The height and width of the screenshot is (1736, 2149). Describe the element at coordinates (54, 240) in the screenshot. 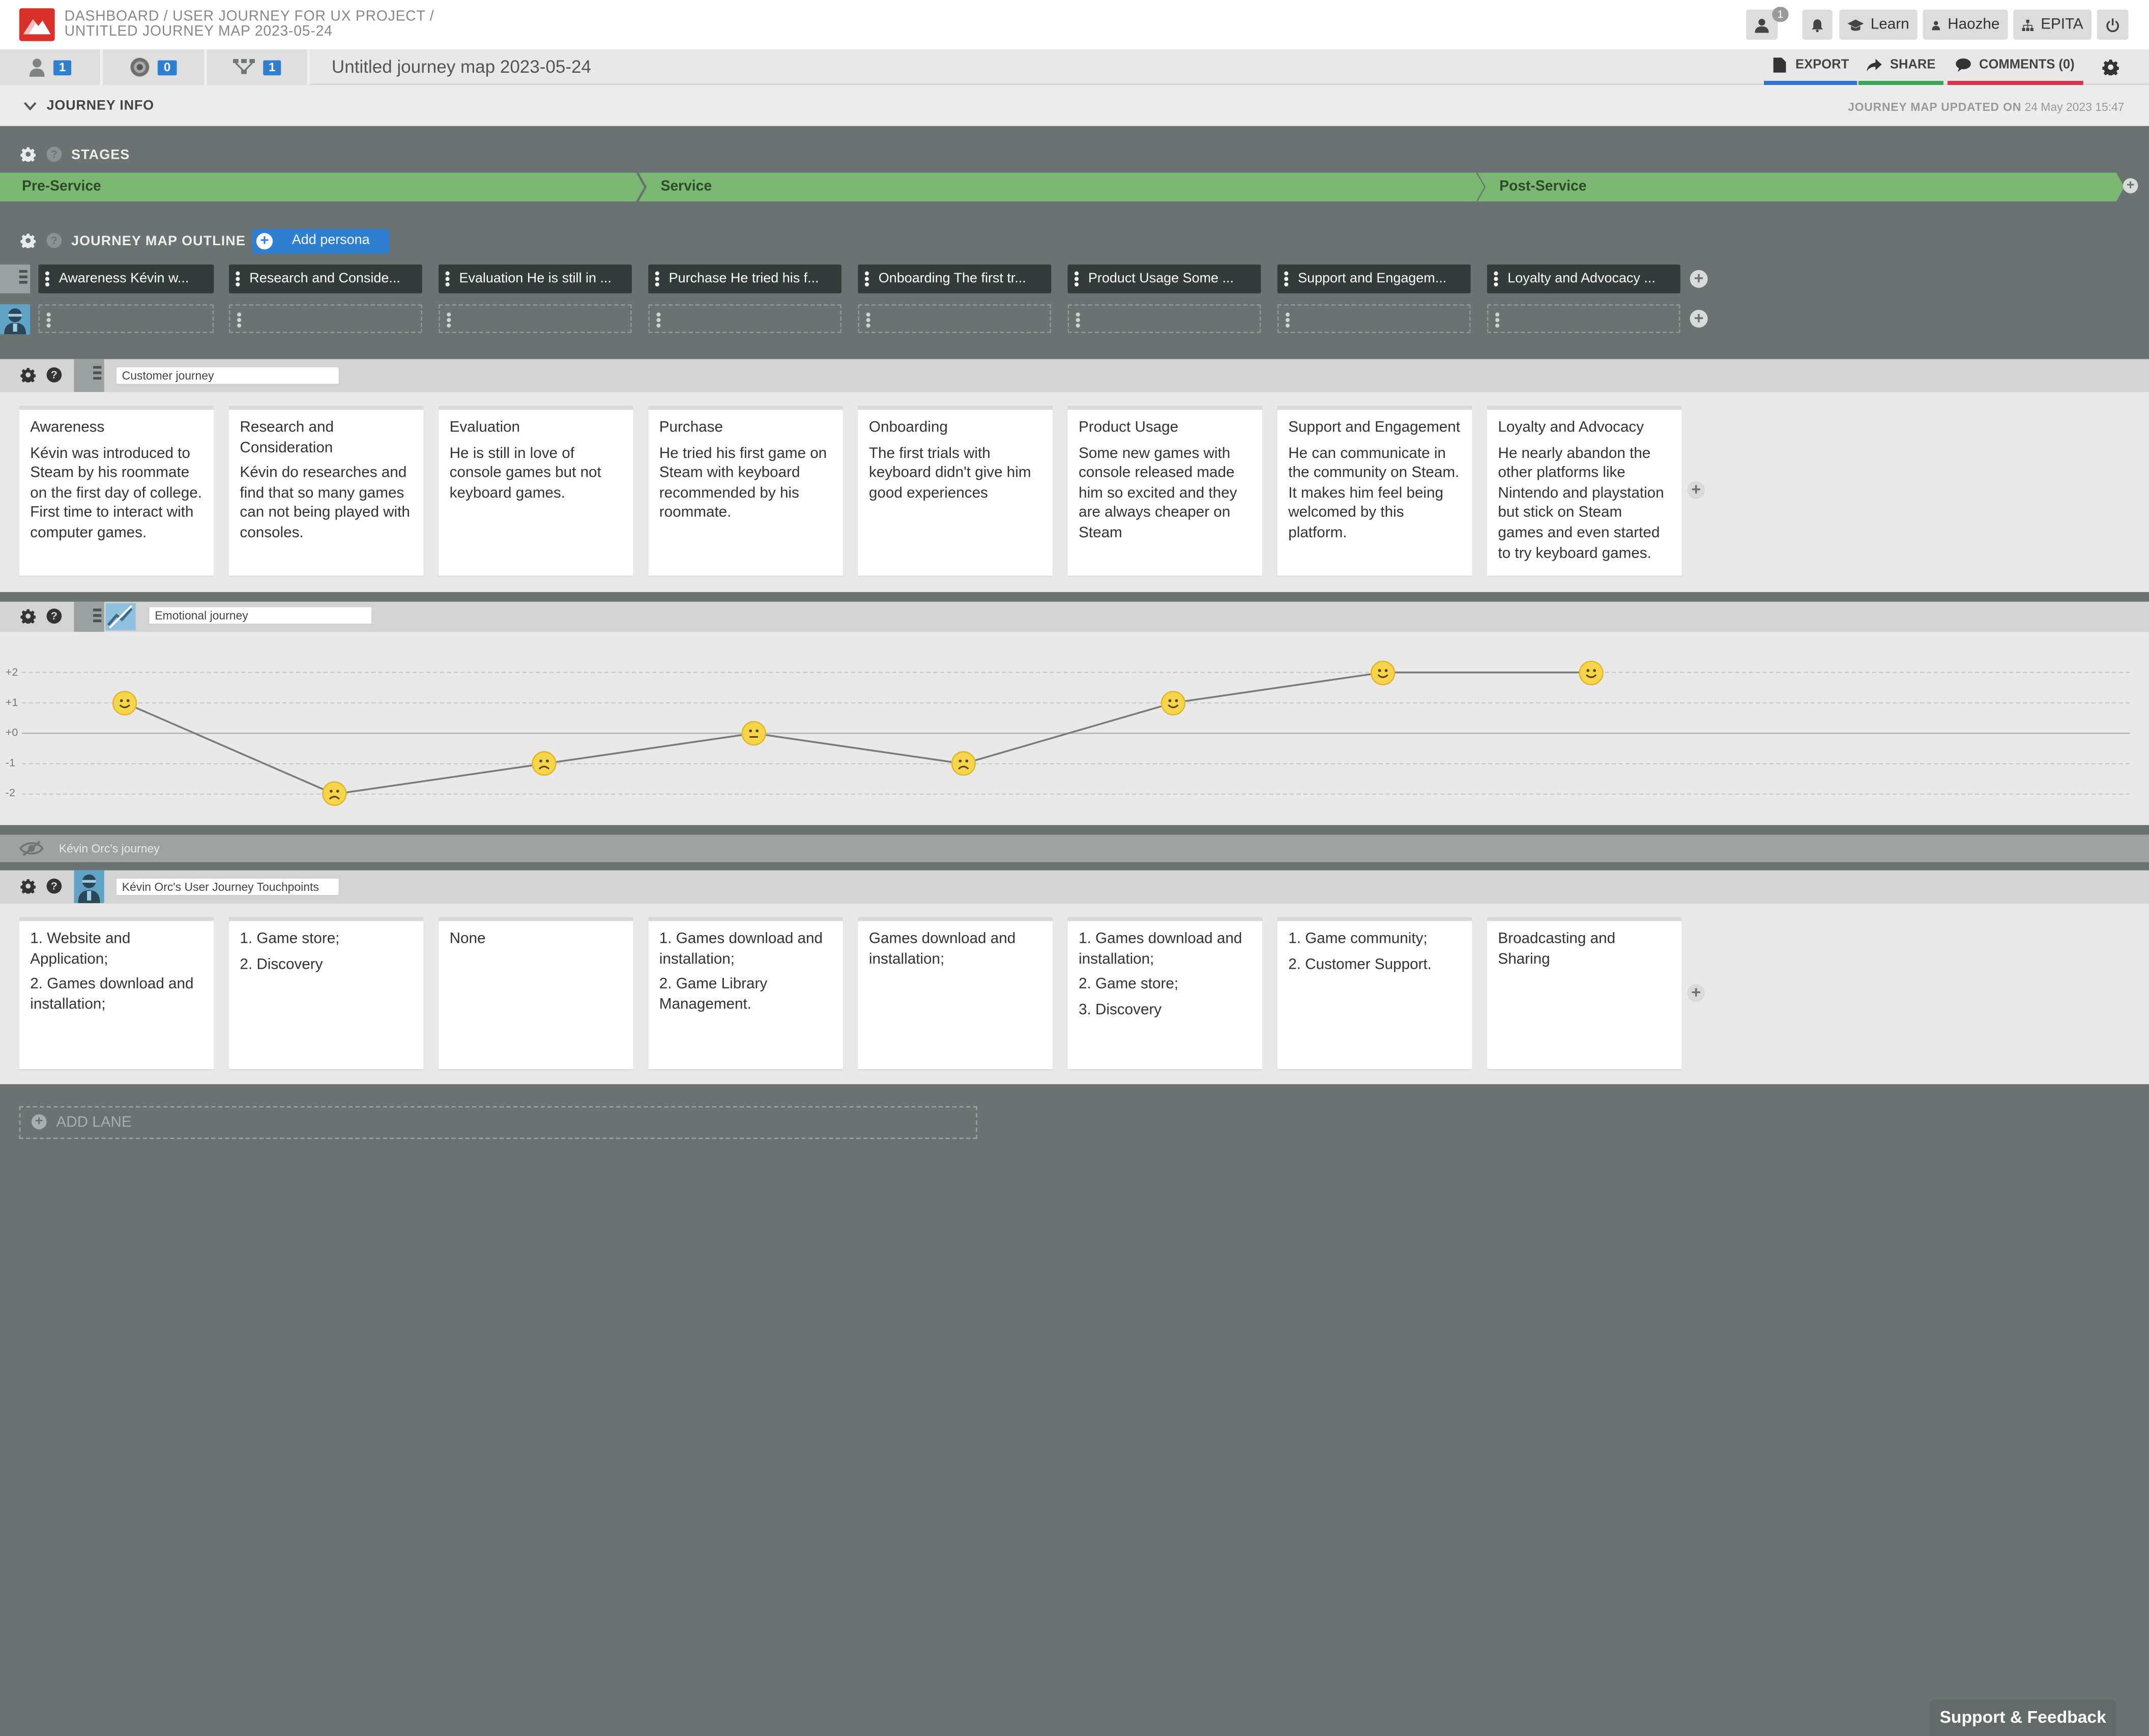

I see `outline-help-icon: ?` at that location.